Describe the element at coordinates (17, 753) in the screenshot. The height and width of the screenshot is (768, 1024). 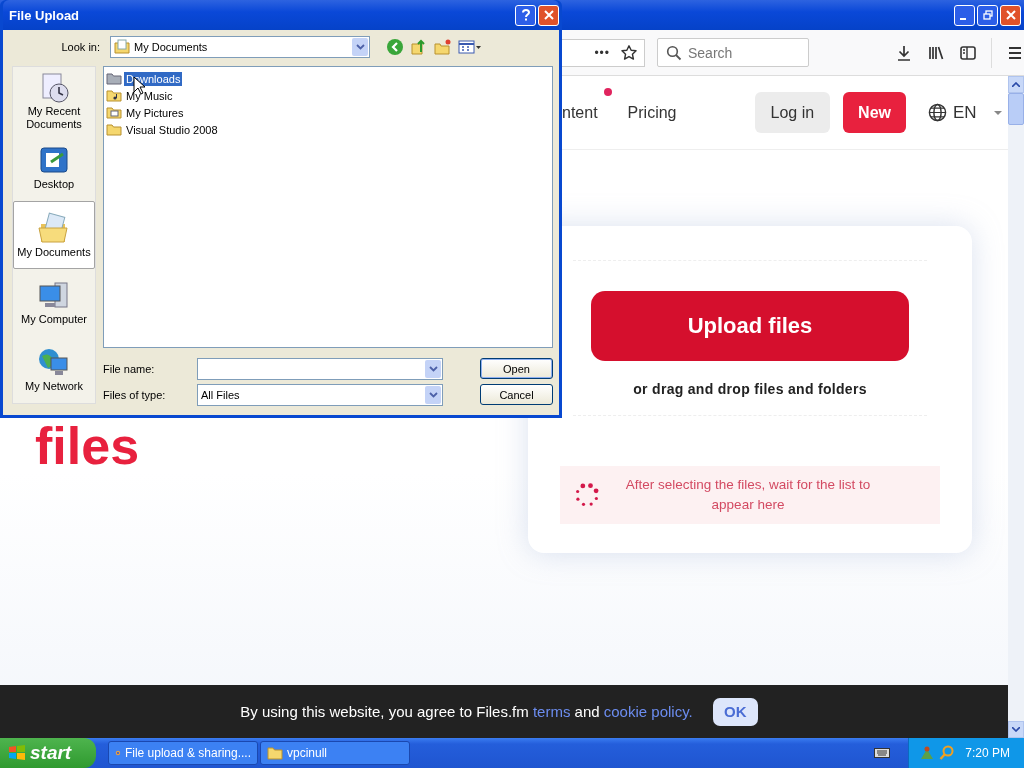
I see `windows-logo-icon` at that location.